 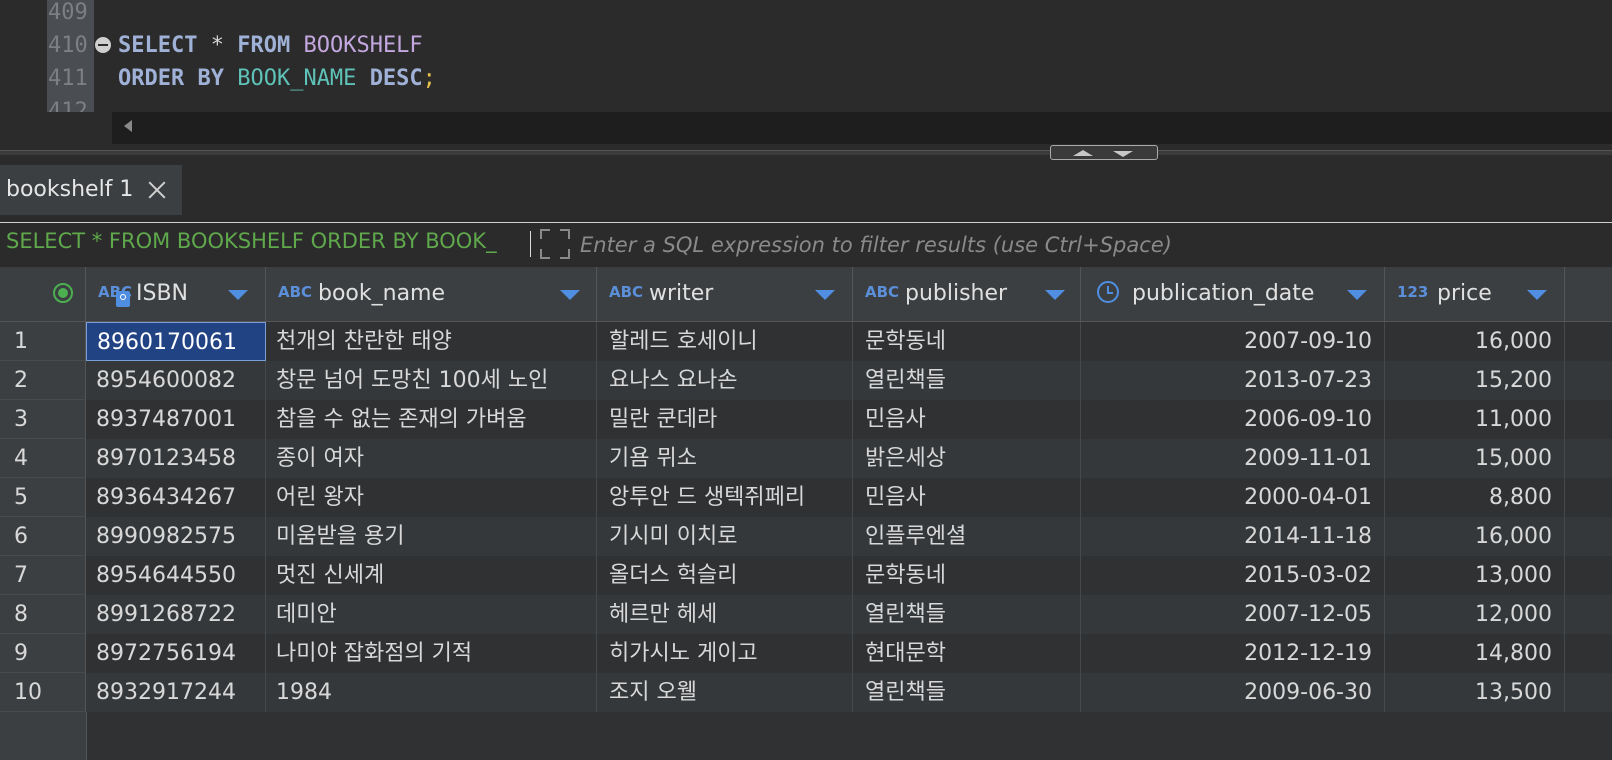 What do you see at coordinates (1475, 380) in the screenshot?
I see `cell-price: 15,200` at bounding box center [1475, 380].